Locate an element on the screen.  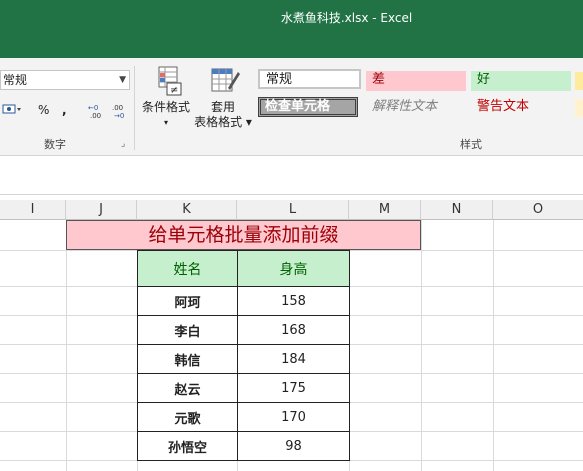
column-header-k: K is located at coordinates (187, 210).